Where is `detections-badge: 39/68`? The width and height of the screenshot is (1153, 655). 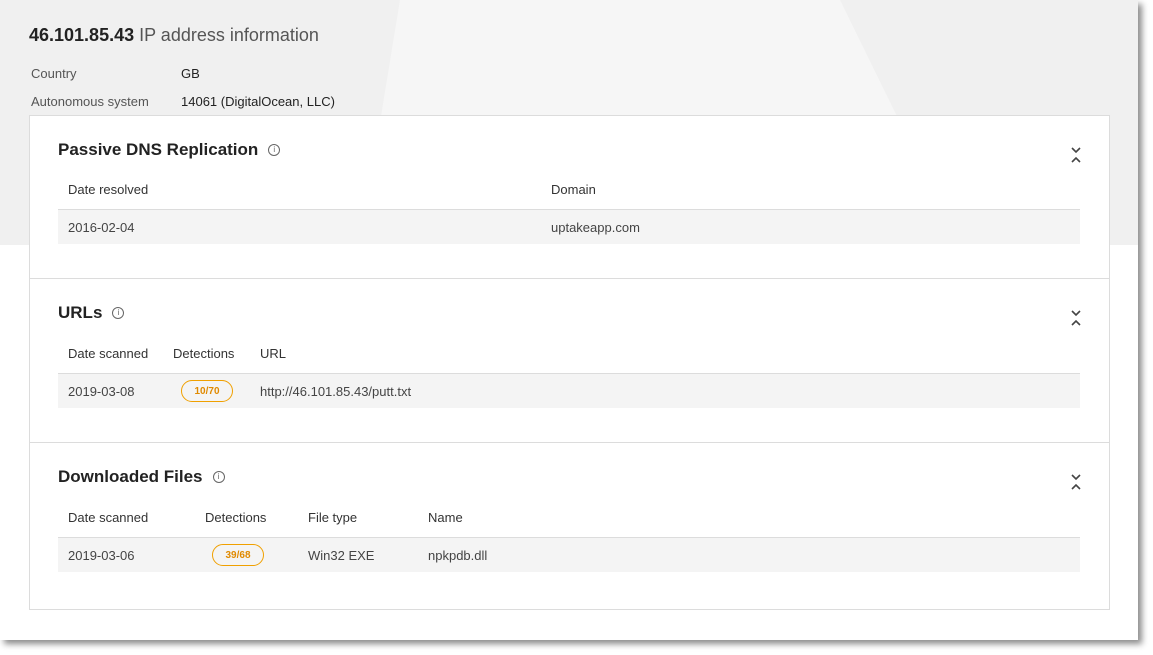
detections-badge: 39/68 is located at coordinates (238, 555).